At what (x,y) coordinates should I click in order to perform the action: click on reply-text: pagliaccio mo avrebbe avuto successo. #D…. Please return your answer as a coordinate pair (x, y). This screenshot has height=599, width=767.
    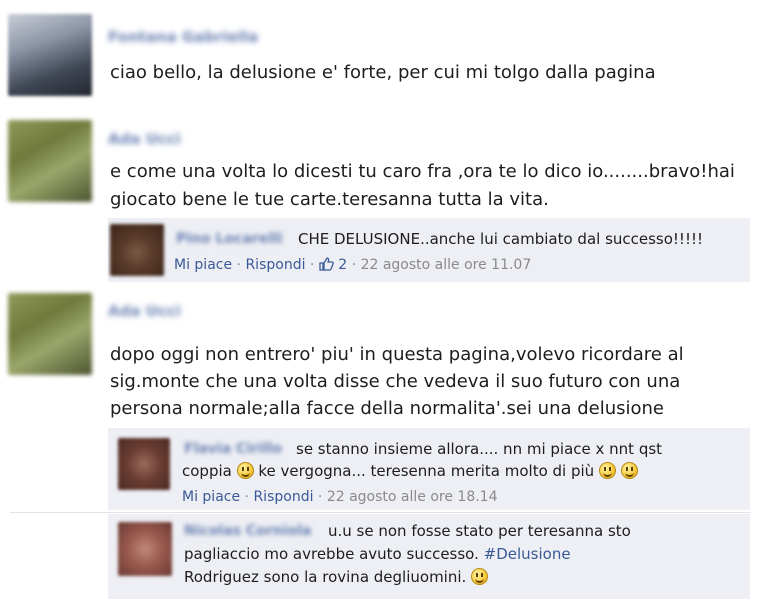
    Looking at the image, I should click on (377, 554).